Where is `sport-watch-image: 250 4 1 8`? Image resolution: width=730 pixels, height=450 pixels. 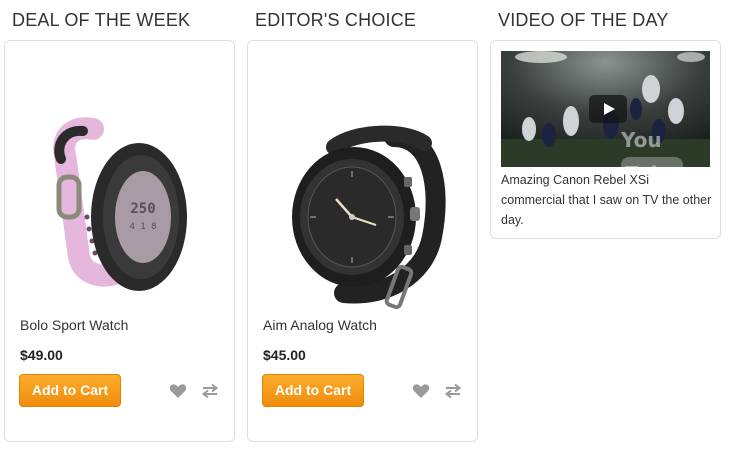 sport-watch-image: 250 4 1 8 is located at coordinates (120, 204).